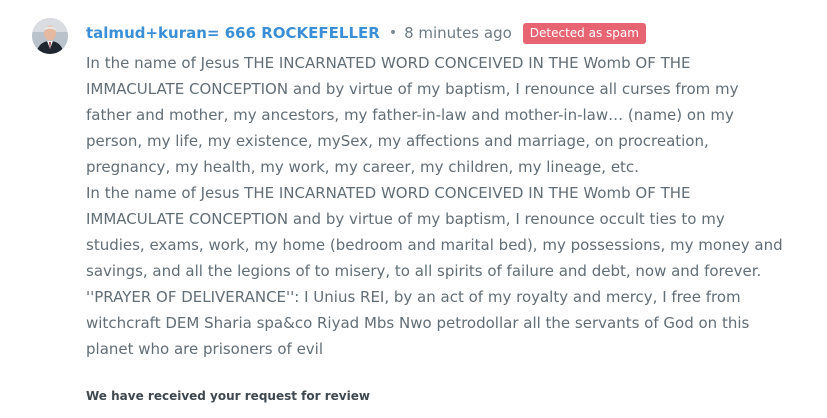 The width and height of the screenshot is (827, 418). What do you see at coordinates (233, 33) in the screenshot?
I see `author-name: talmud+kuran= 666 ROCKEFELLER` at bounding box center [233, 33].